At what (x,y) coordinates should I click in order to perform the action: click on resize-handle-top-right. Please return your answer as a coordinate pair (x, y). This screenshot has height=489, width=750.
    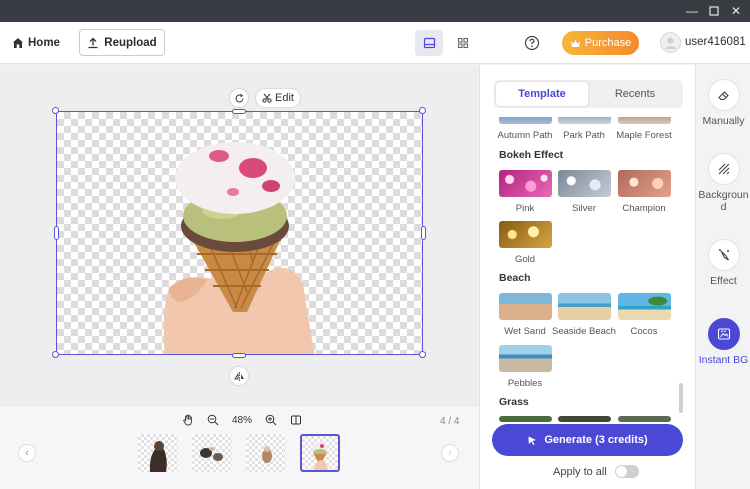
    Looking at the image, I should click on (422, 110).